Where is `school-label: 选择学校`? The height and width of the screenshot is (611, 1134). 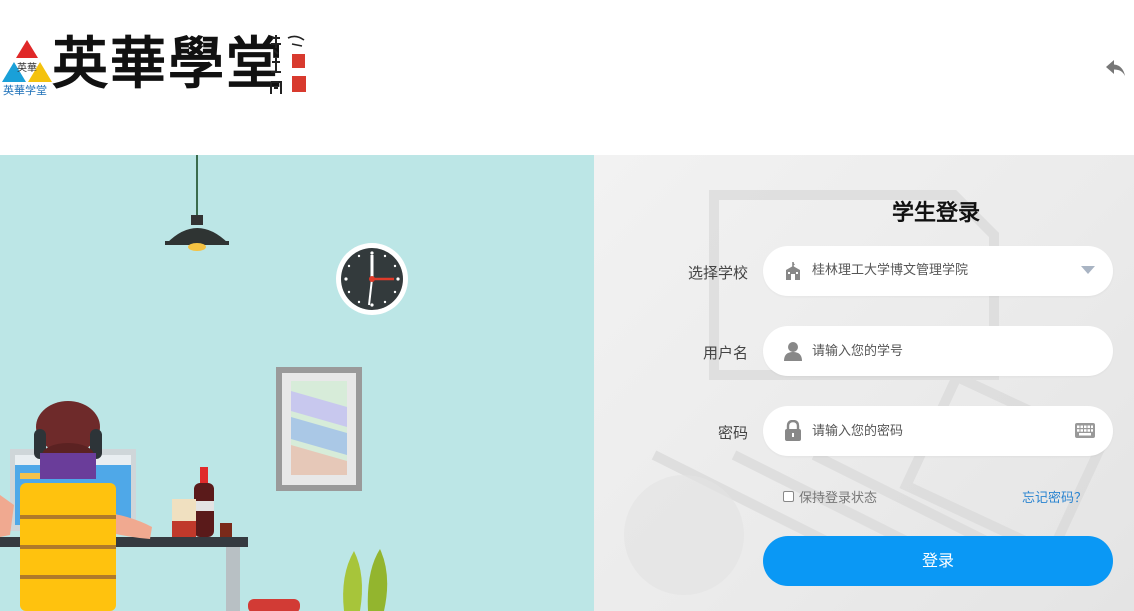 school-label: 选择学校 is located at coordinates (717, 273).